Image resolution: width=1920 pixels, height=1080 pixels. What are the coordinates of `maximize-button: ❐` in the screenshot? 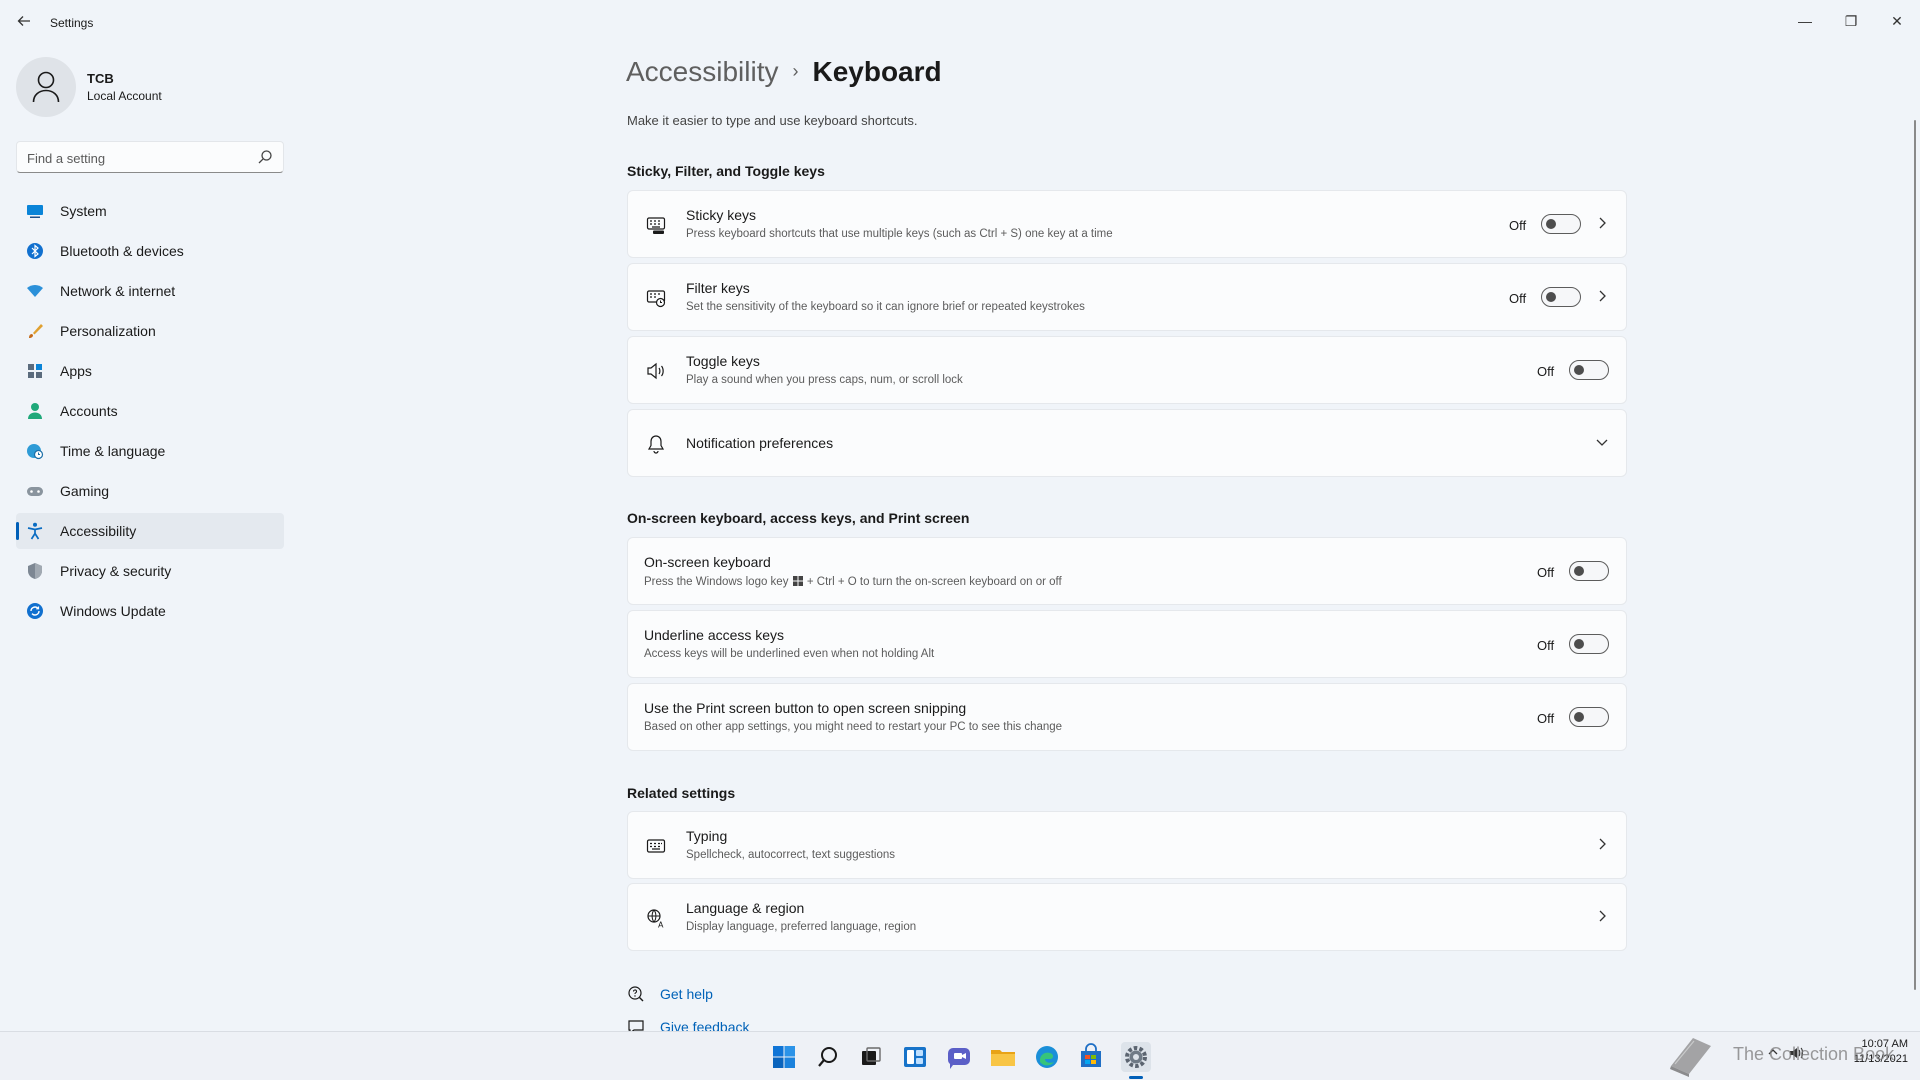 It's located at (1851, 21).